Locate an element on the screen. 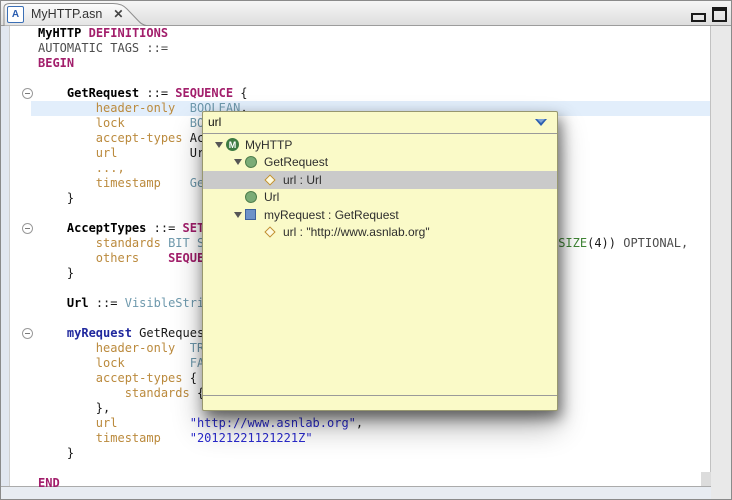 The height and width of the screenshot is (500, 732). tab-myhttp: A MyHTTP.asn ✕ is located at coordinates (65, 14).